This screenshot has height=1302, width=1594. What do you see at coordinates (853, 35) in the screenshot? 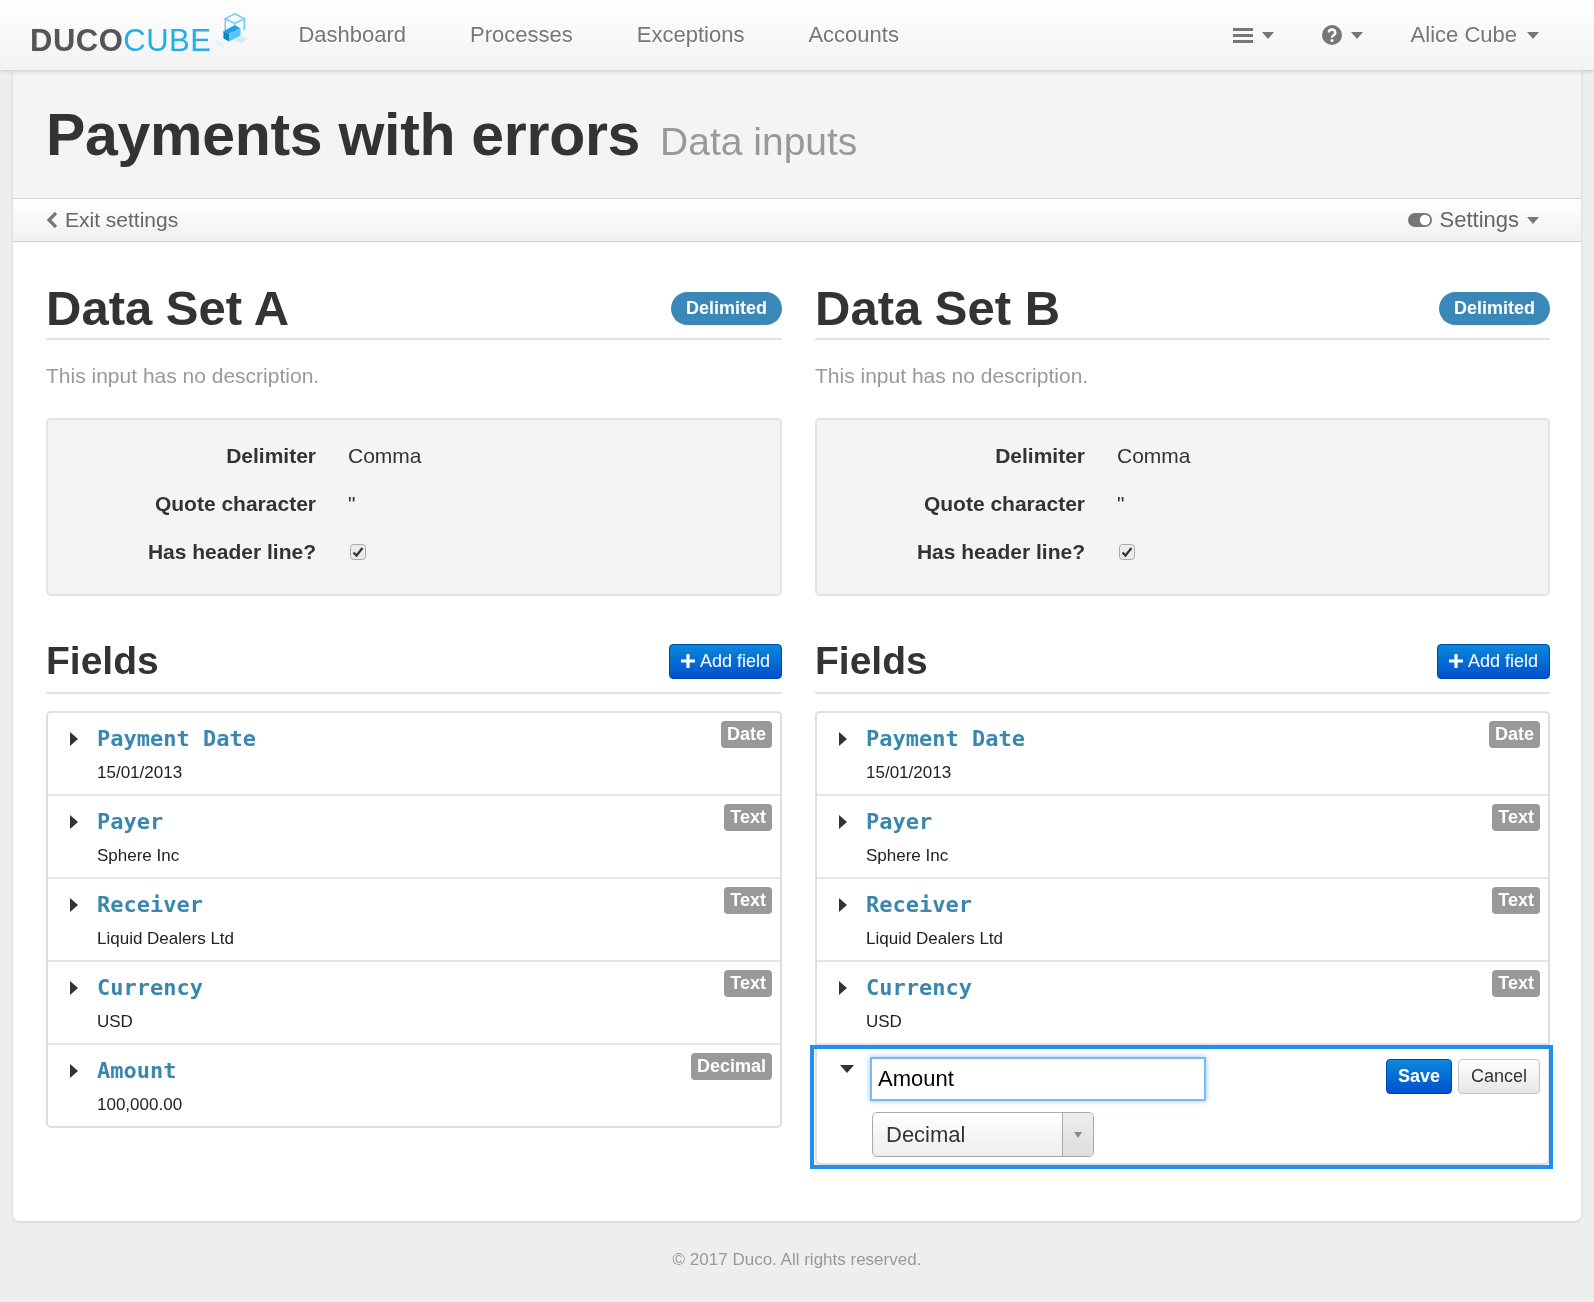
I see `nav-link: Accounts` at bounding box center [853, 35].